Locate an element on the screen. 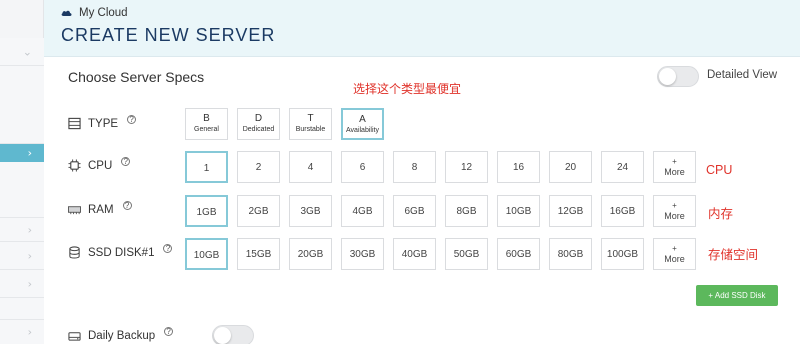 Image resolution: width=800 pixels, height=344 pixels. ram-option: 8GB is located at coordinates (466, 211).